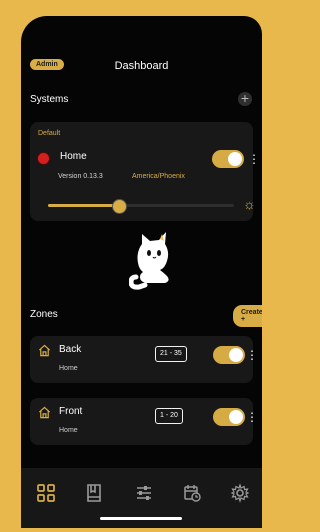 The height and width of the screenshot is (532, 320). I want to click on zone-card-front: Front Home 1 - 20 ⋮, so click(144, 421).